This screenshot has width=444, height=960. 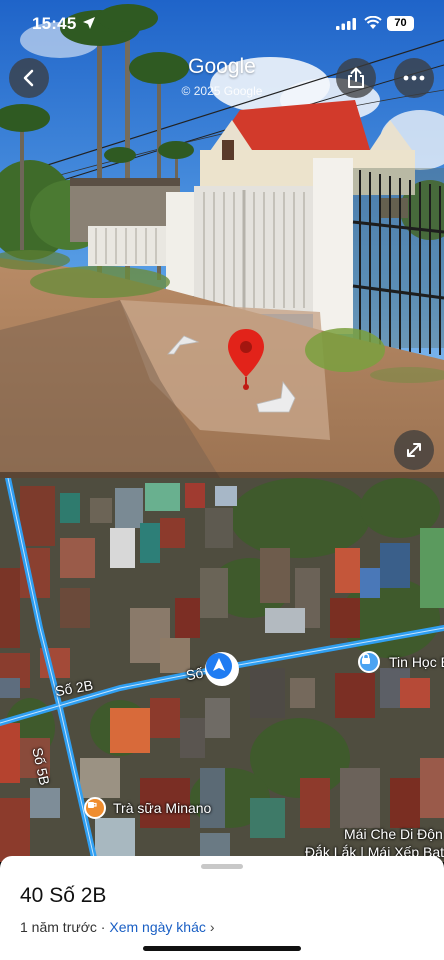 I want to click on poi-label-tin-hoc: Tin Học B, so click(x=416, y=662).